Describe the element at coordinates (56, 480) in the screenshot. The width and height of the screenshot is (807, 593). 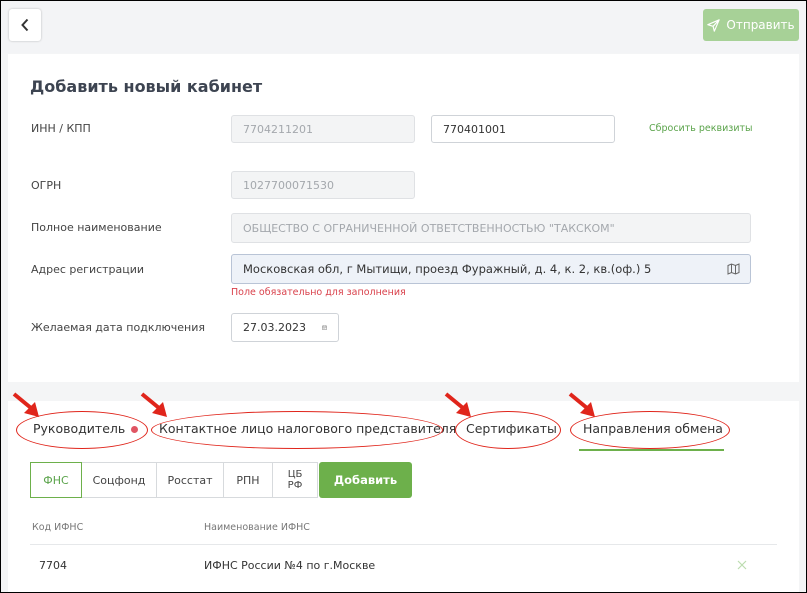
I see `subtab-fns: ФНС` at that location.